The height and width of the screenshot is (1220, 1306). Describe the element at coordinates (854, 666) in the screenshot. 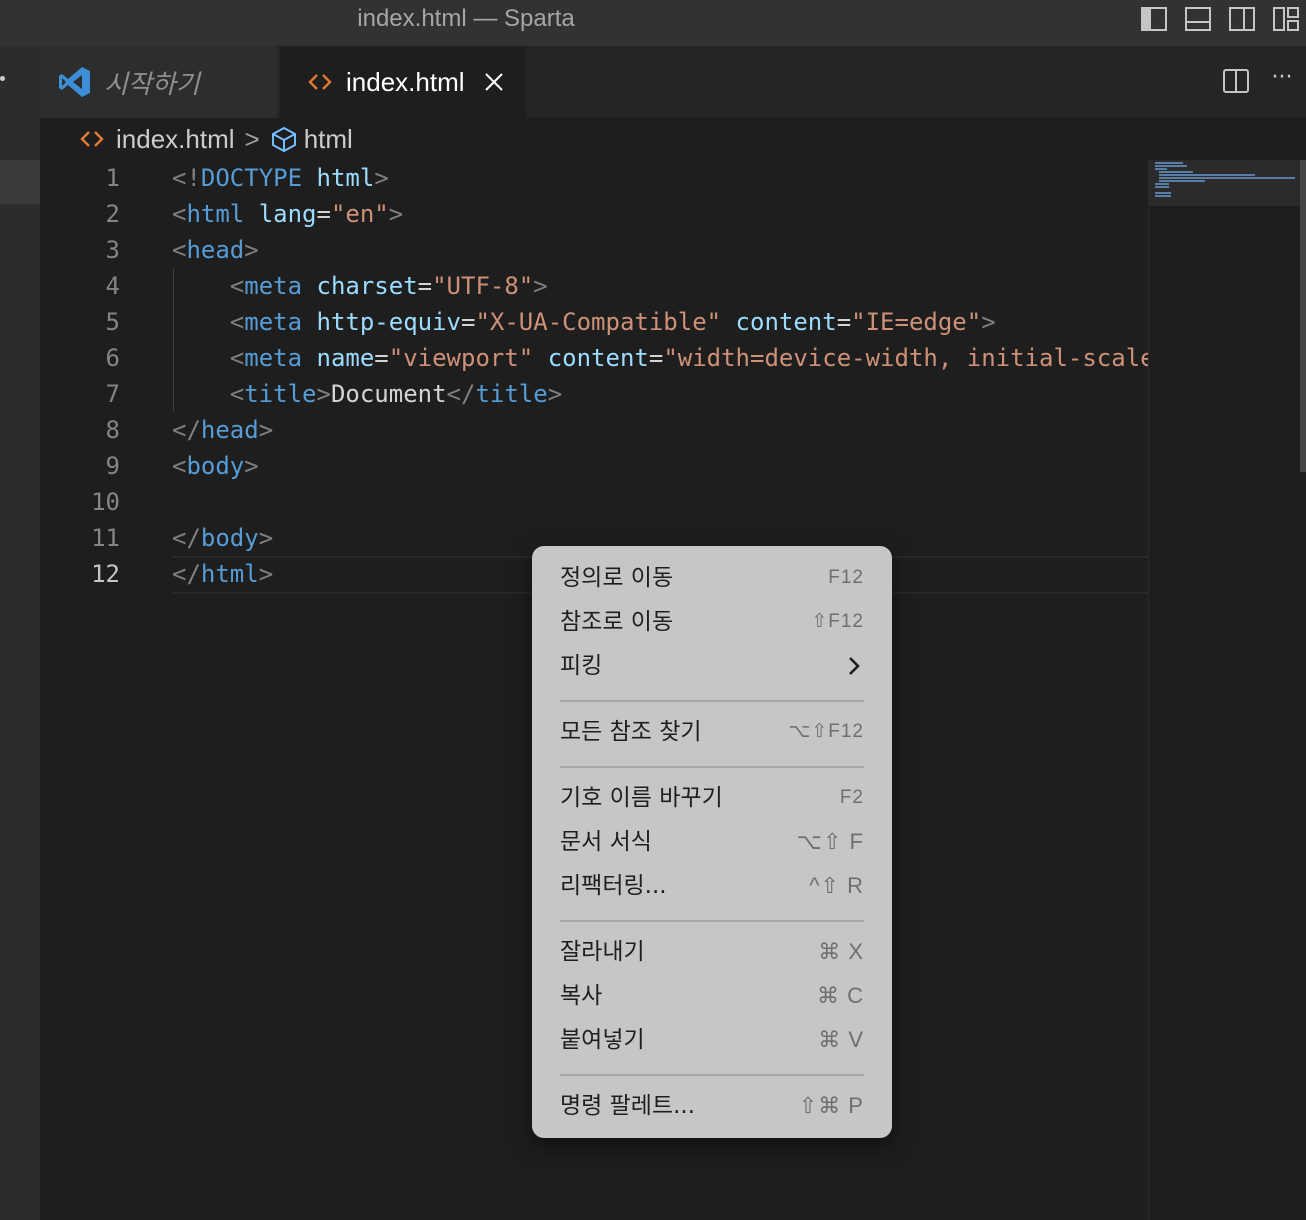

I see `chevron-right-icon` at that location.